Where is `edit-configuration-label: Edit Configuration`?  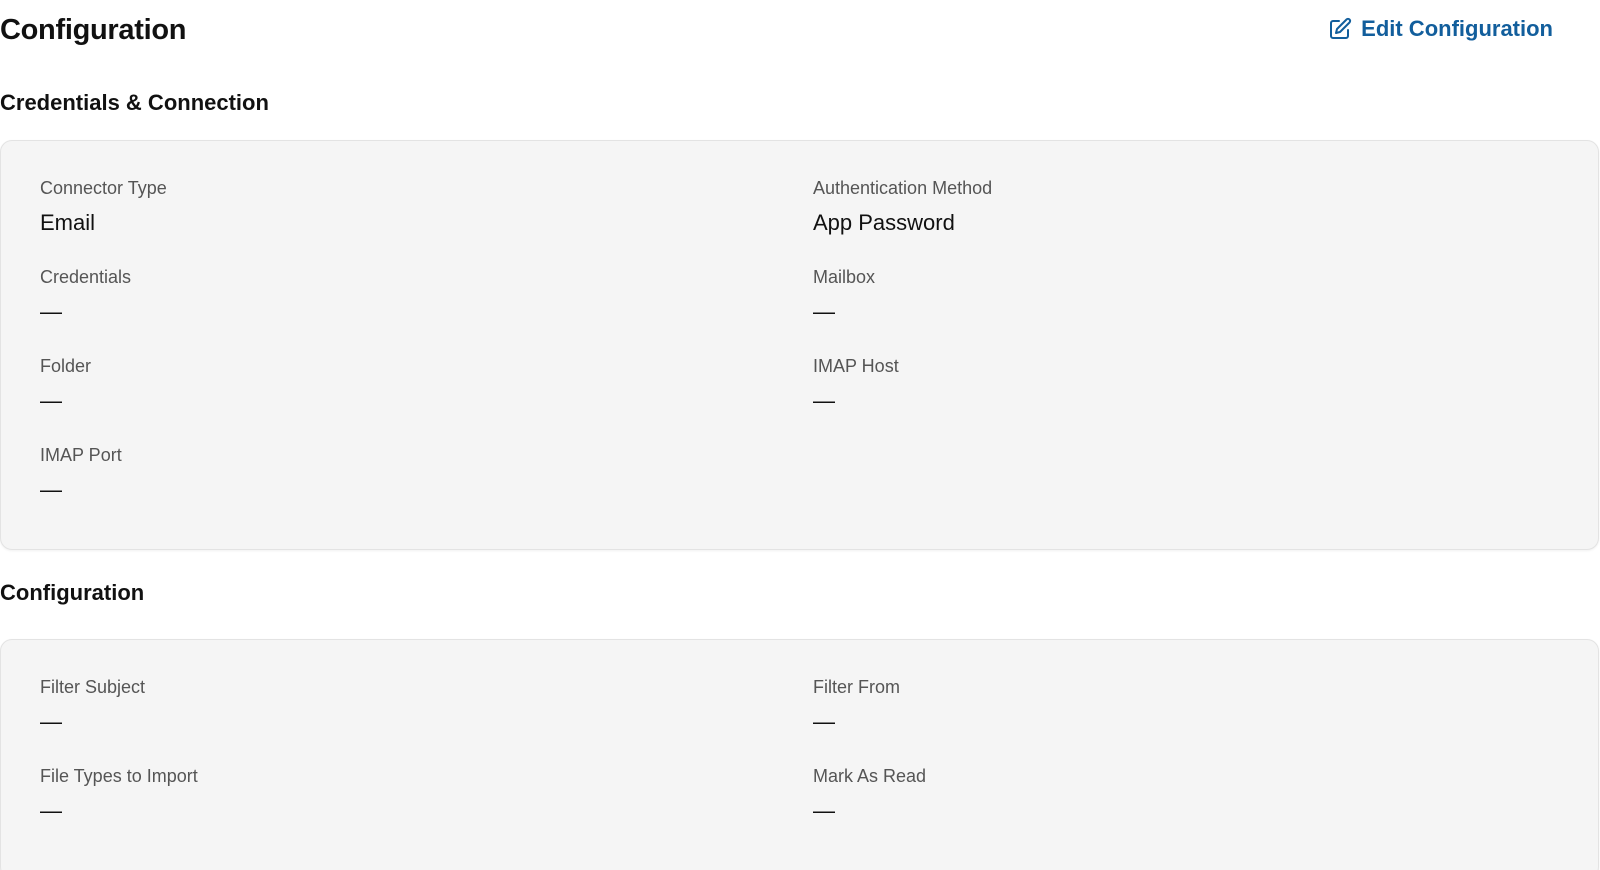
edit-configuration-label: Edit Configuration is located at coordinates (1457, 28).